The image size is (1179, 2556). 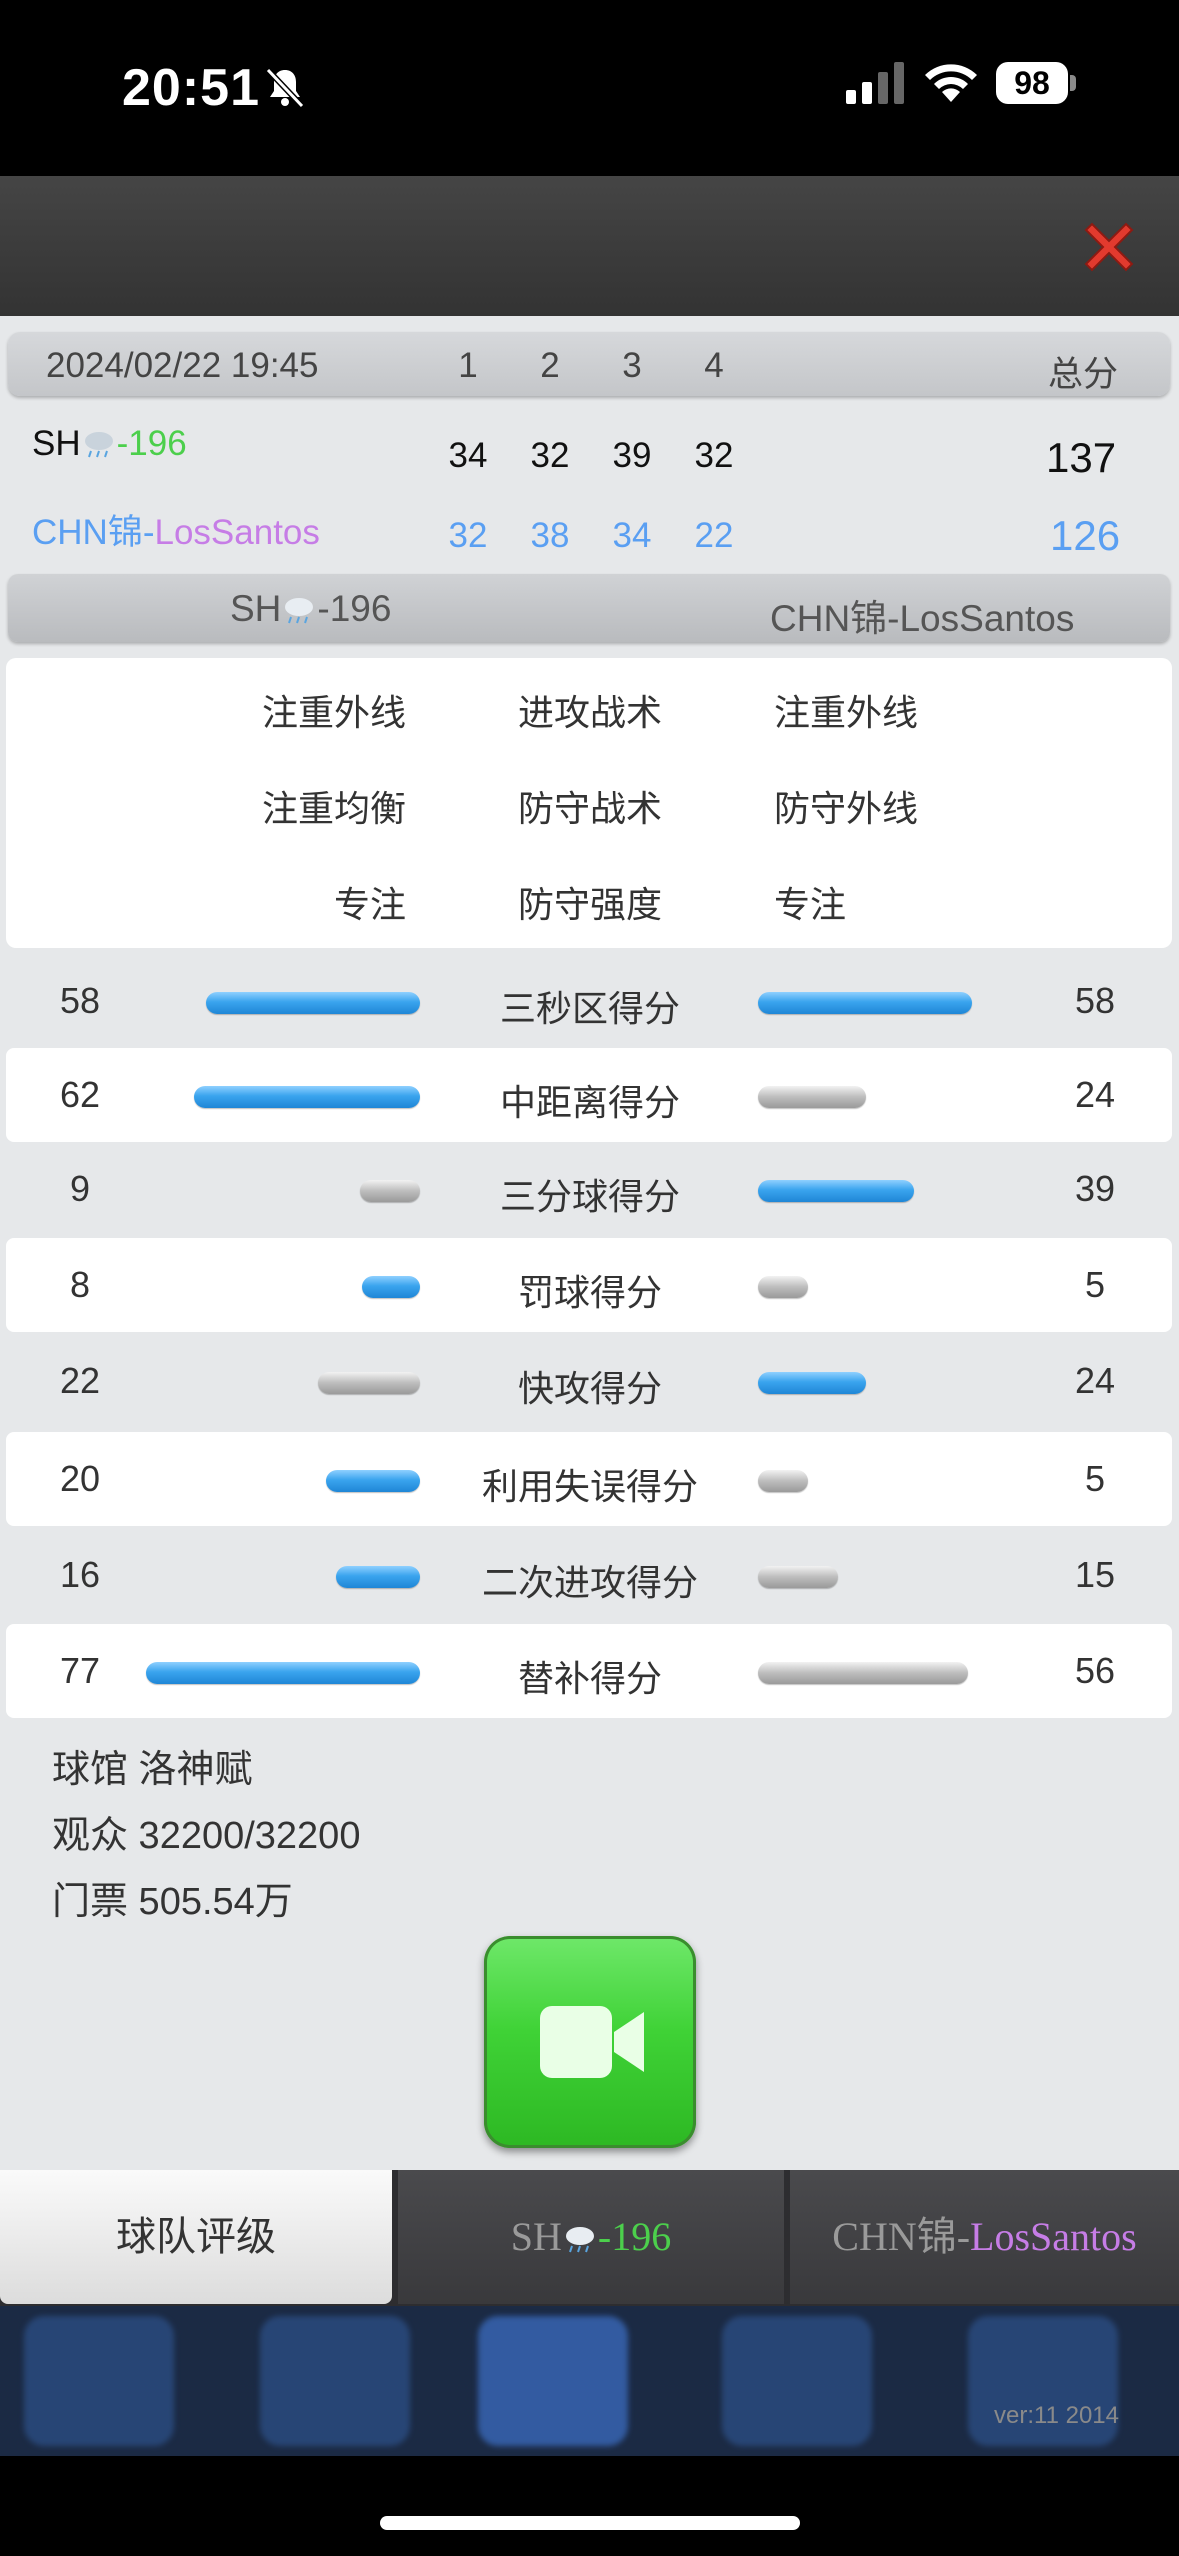 I want to click on away-q3: 34, so click(x=632, y=535).